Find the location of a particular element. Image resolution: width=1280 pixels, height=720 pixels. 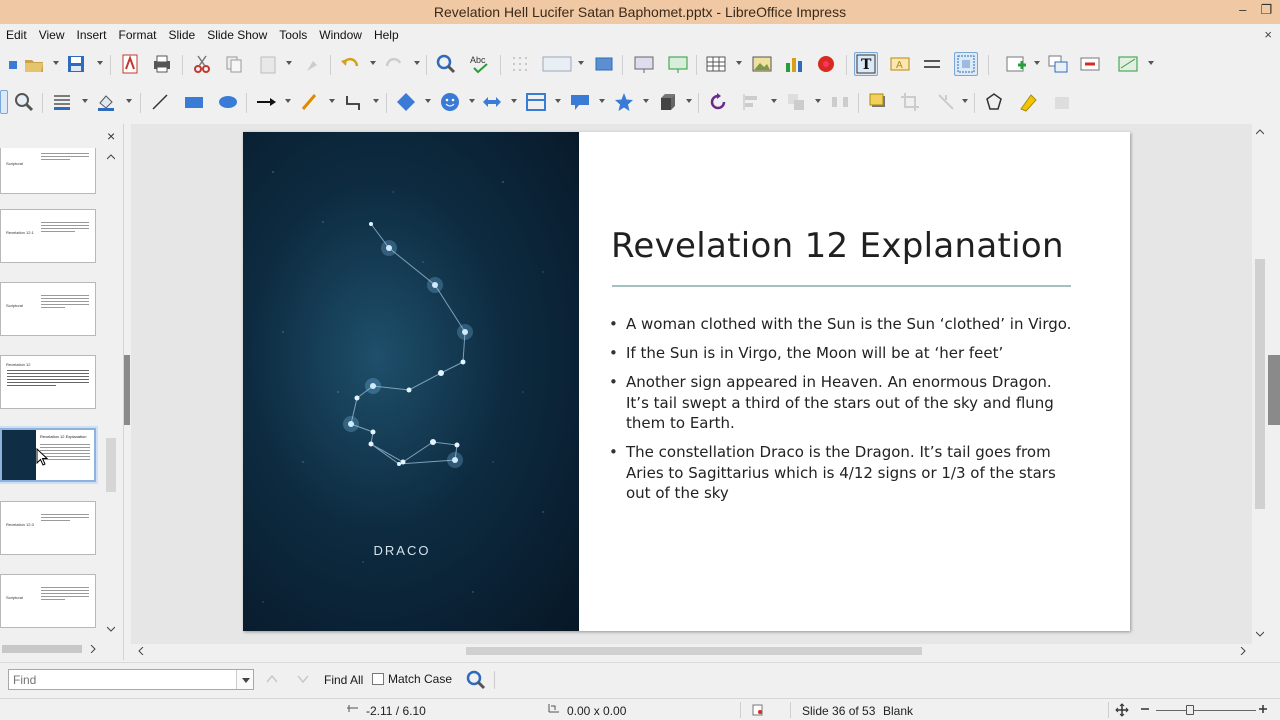

lines-arrows-icon is located at coordinates (266, 102).